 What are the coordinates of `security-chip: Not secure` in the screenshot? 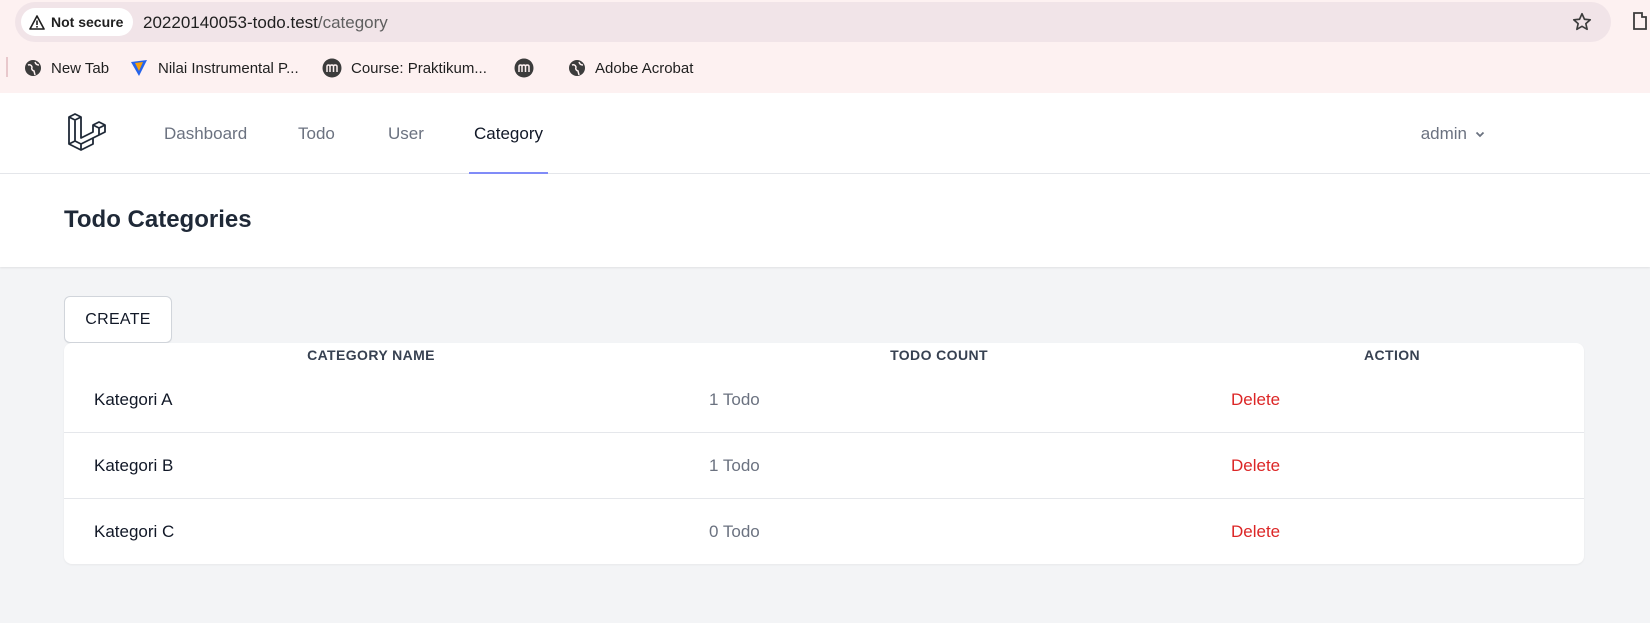 It's located at (77, 22).